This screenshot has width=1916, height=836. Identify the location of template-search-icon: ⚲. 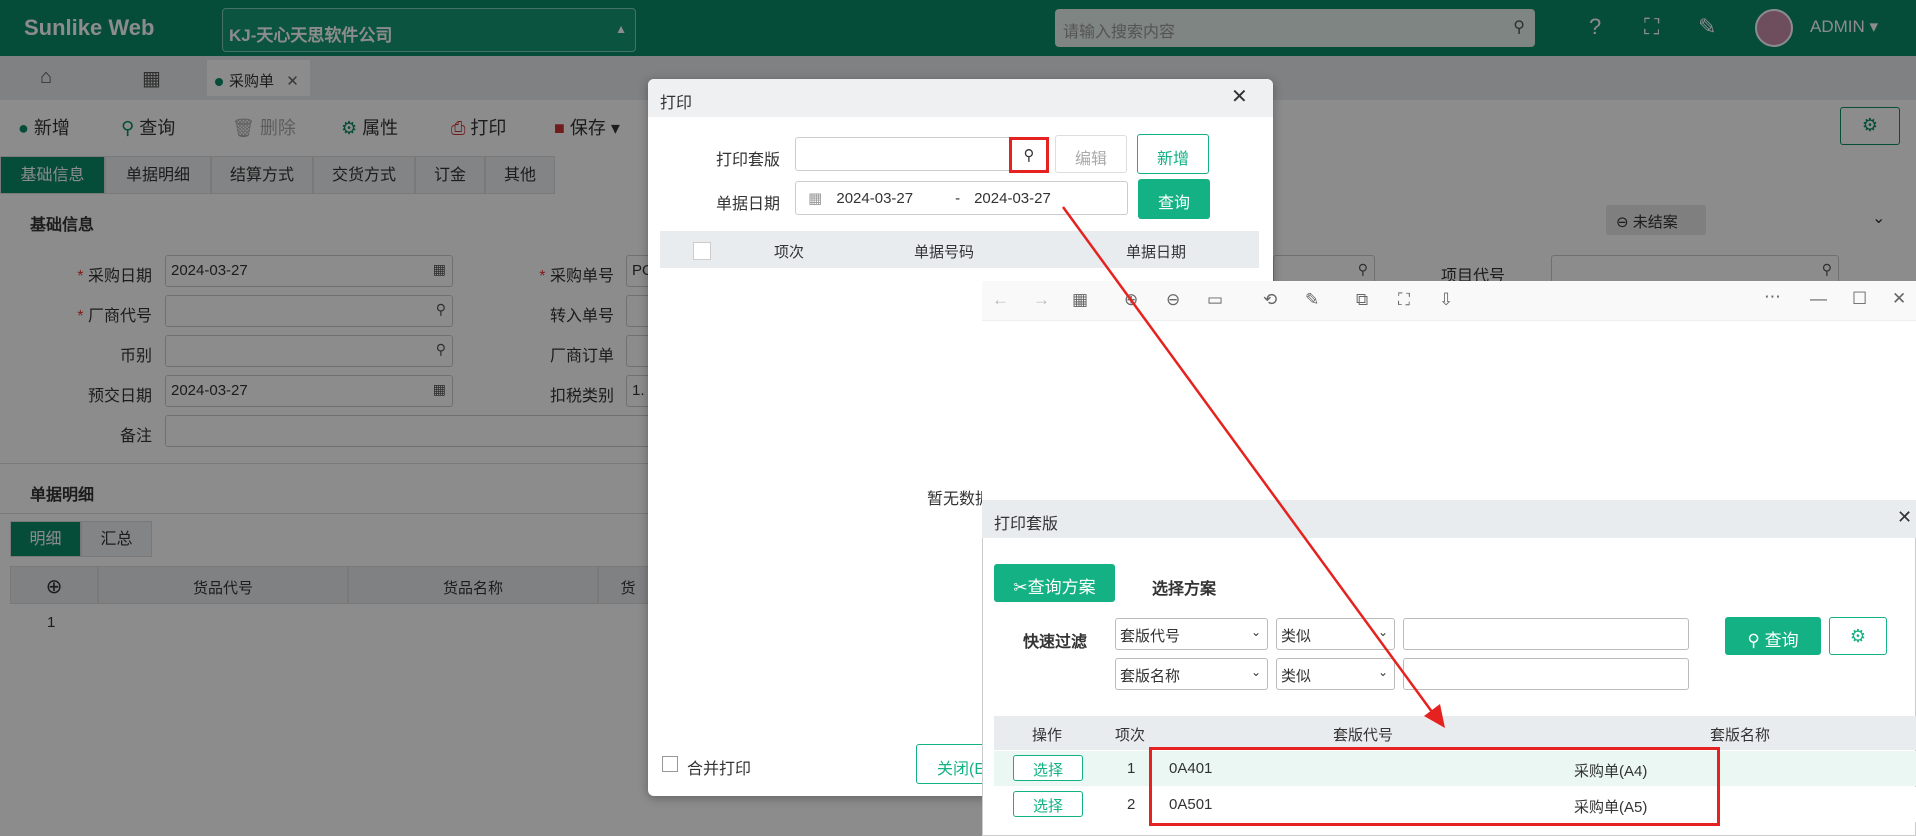
(1029, 155).